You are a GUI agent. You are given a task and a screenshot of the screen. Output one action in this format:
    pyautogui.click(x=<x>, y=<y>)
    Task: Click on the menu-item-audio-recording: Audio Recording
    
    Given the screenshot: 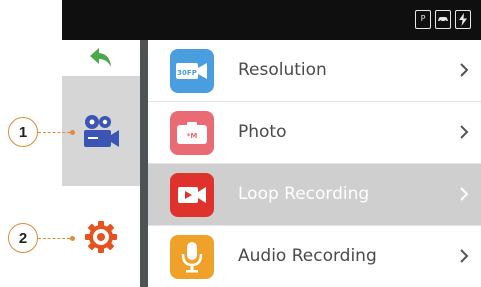 What is the action you would take?
    pyautogui.click(x=314, y=256)
    